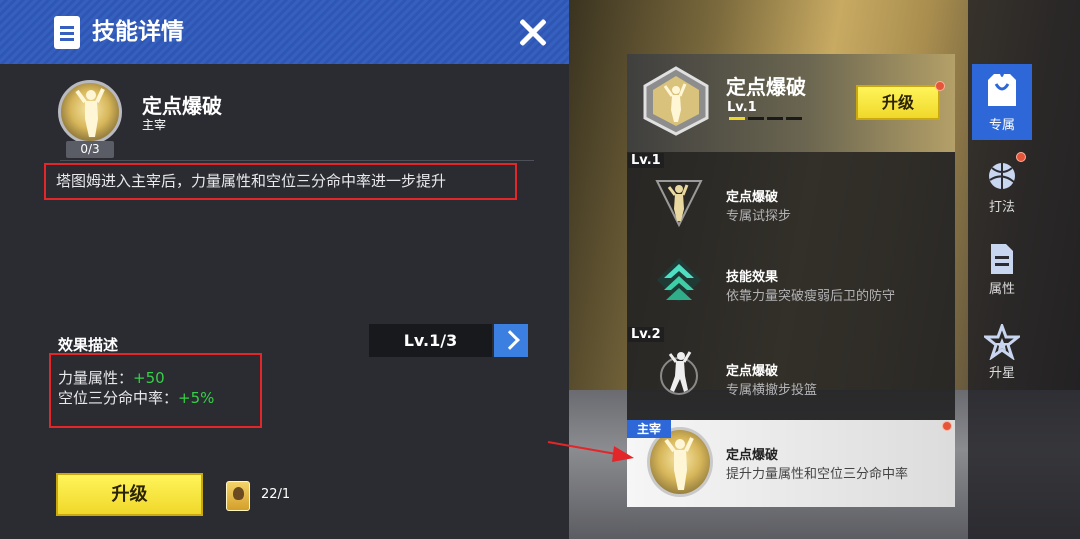  Describe the element at coordinates (118, 398) in the screenshot. I see `effect-label: 空位三分命中率：` at that location.